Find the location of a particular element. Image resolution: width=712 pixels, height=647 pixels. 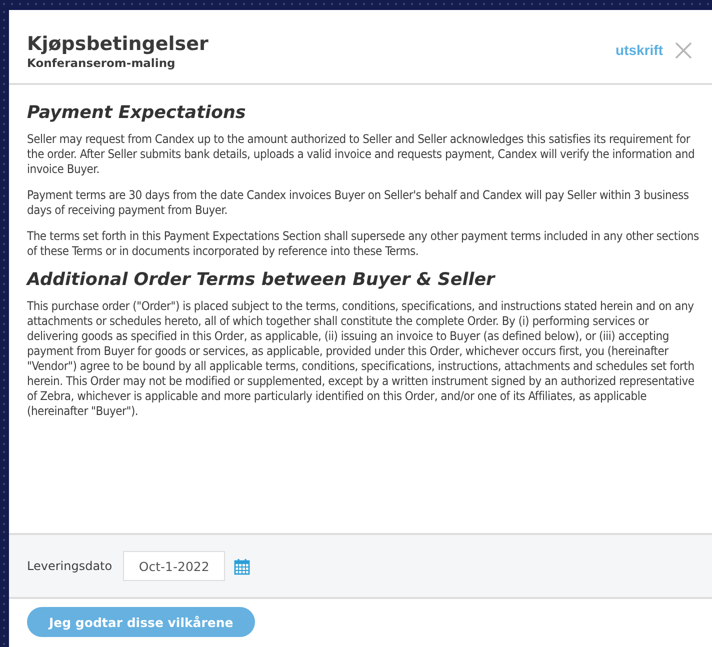

dialog-subtitle: Konferanserom-maling is located at coordinates (101, 63).